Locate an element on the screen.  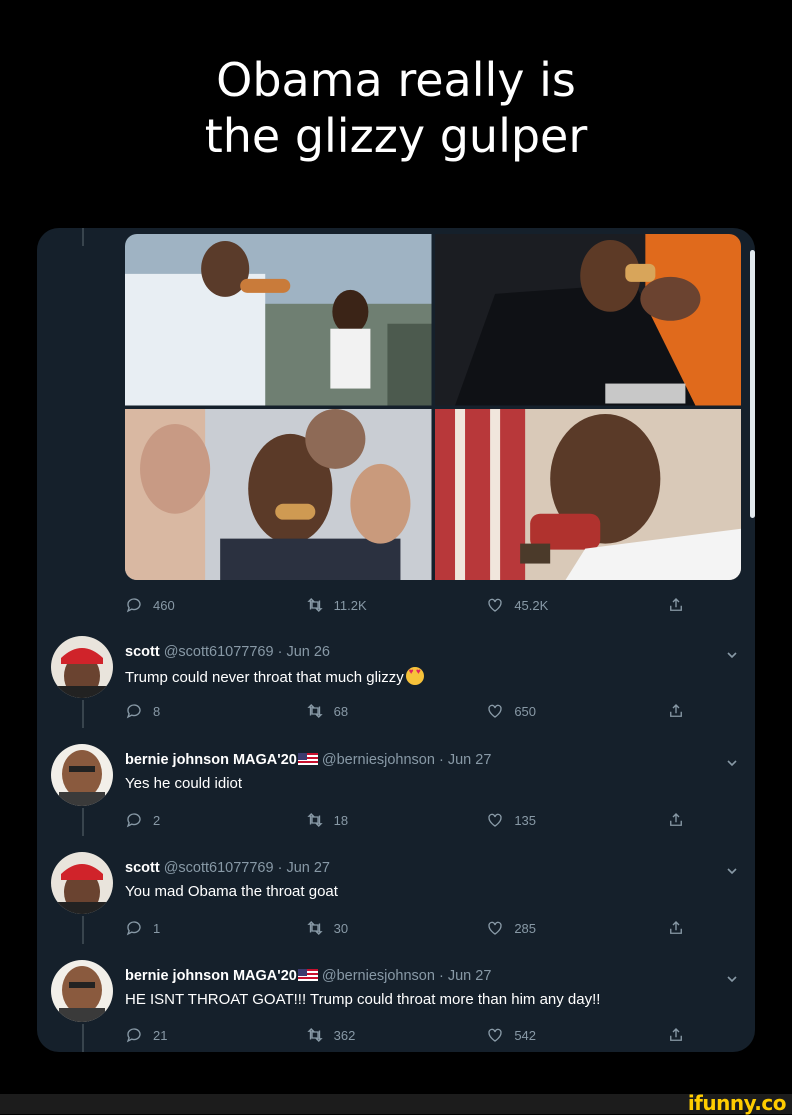
retweet-button: 68 is located at coordinates (366, 711).